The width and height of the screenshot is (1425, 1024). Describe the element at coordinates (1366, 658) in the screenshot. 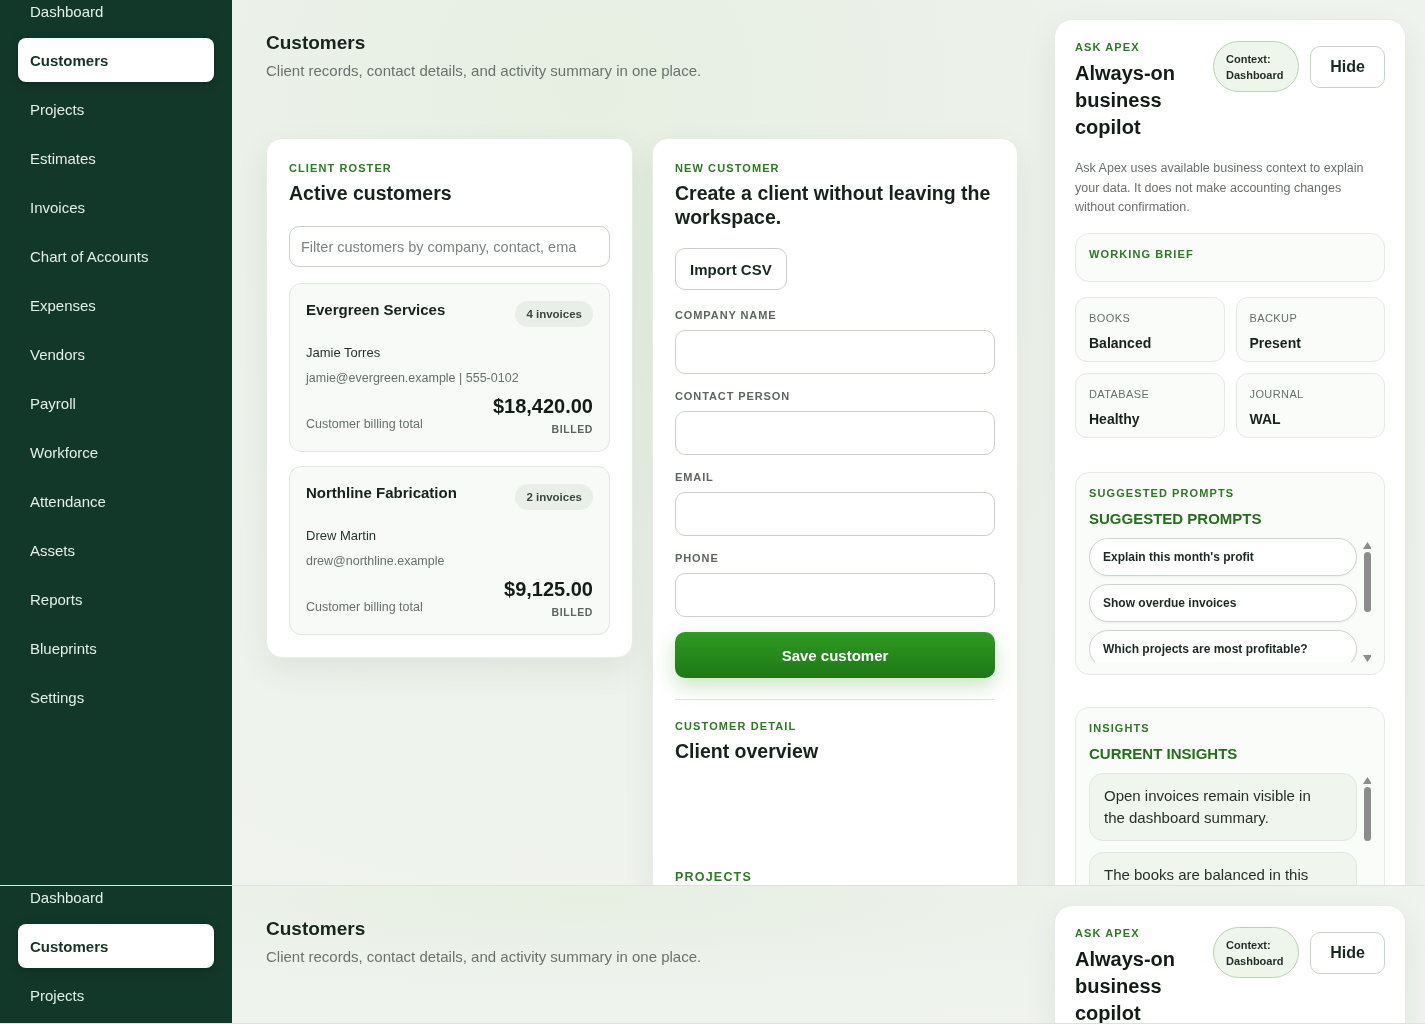

I see `scroll-down-arrow-icon` at that location.